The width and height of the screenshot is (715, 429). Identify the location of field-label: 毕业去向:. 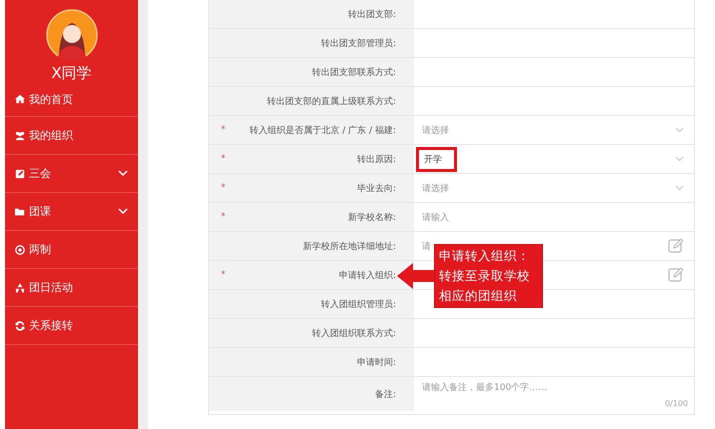
(376, 188).